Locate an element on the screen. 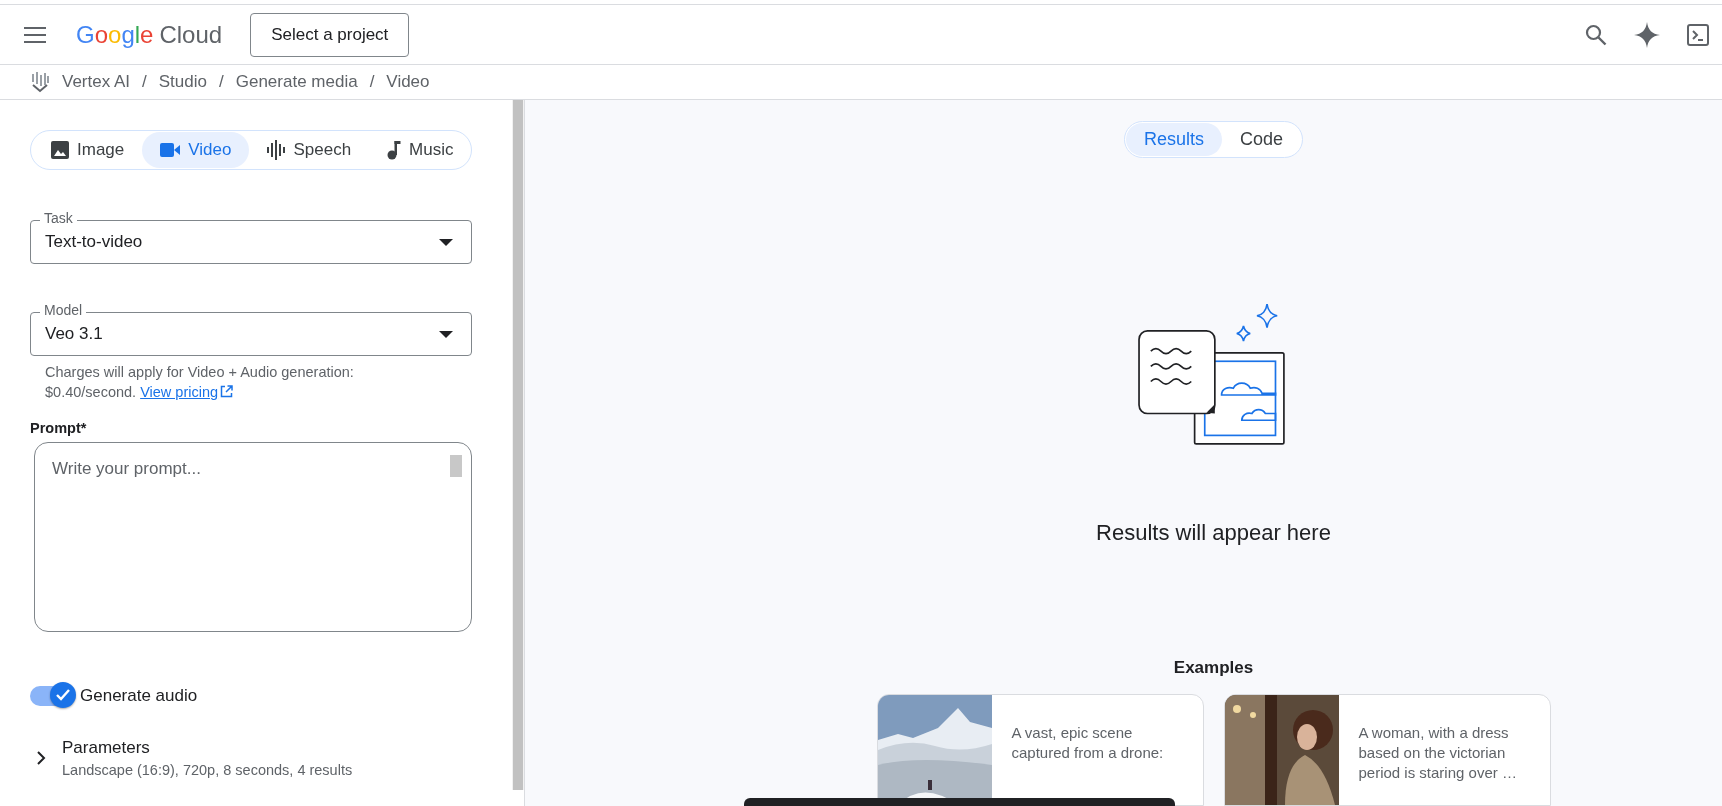 This screenshot has height=806, width=1722. search-icon is located at coordinates (1596, 34).